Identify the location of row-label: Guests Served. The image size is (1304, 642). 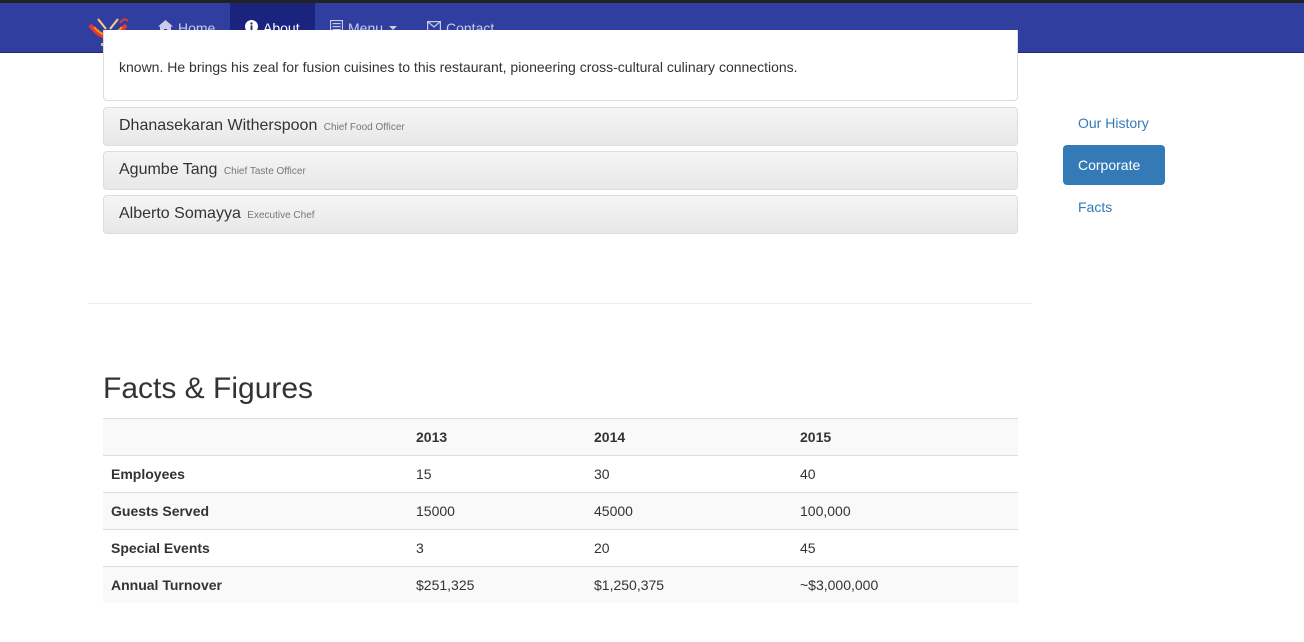
(255, 511).